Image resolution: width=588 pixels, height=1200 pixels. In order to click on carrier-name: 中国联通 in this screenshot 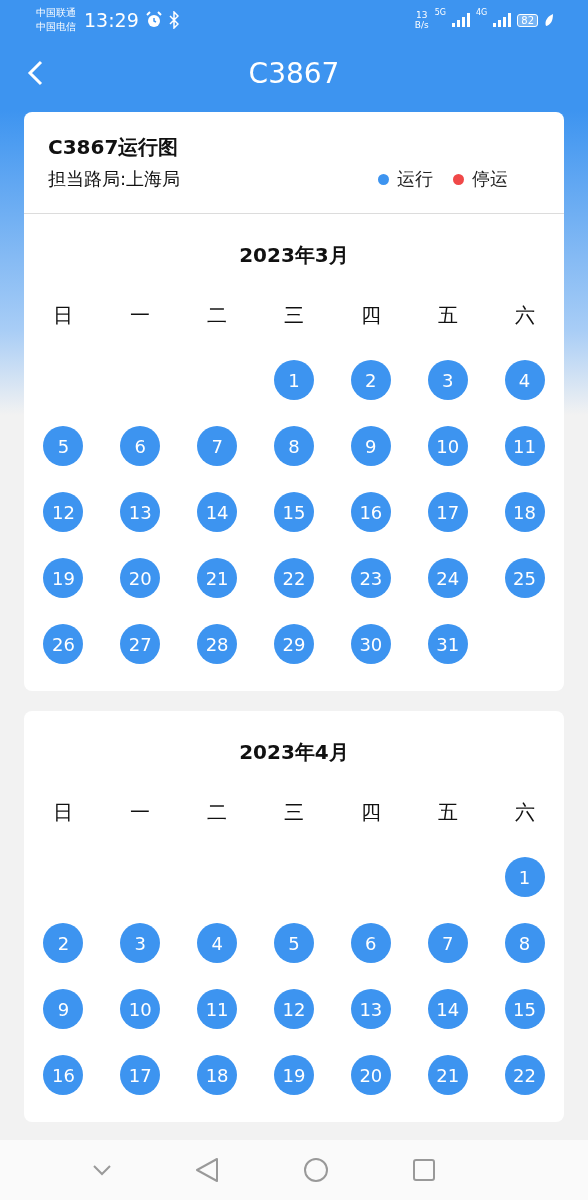, I will do `click(56, 13)`.